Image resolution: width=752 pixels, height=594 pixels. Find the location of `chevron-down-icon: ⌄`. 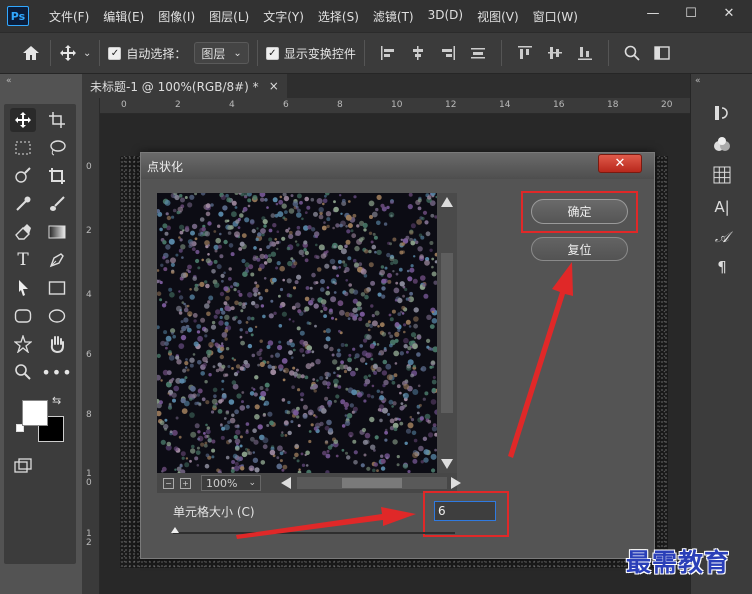

chevron-down-icon: ⌄ is located at coordinates (87, 53).